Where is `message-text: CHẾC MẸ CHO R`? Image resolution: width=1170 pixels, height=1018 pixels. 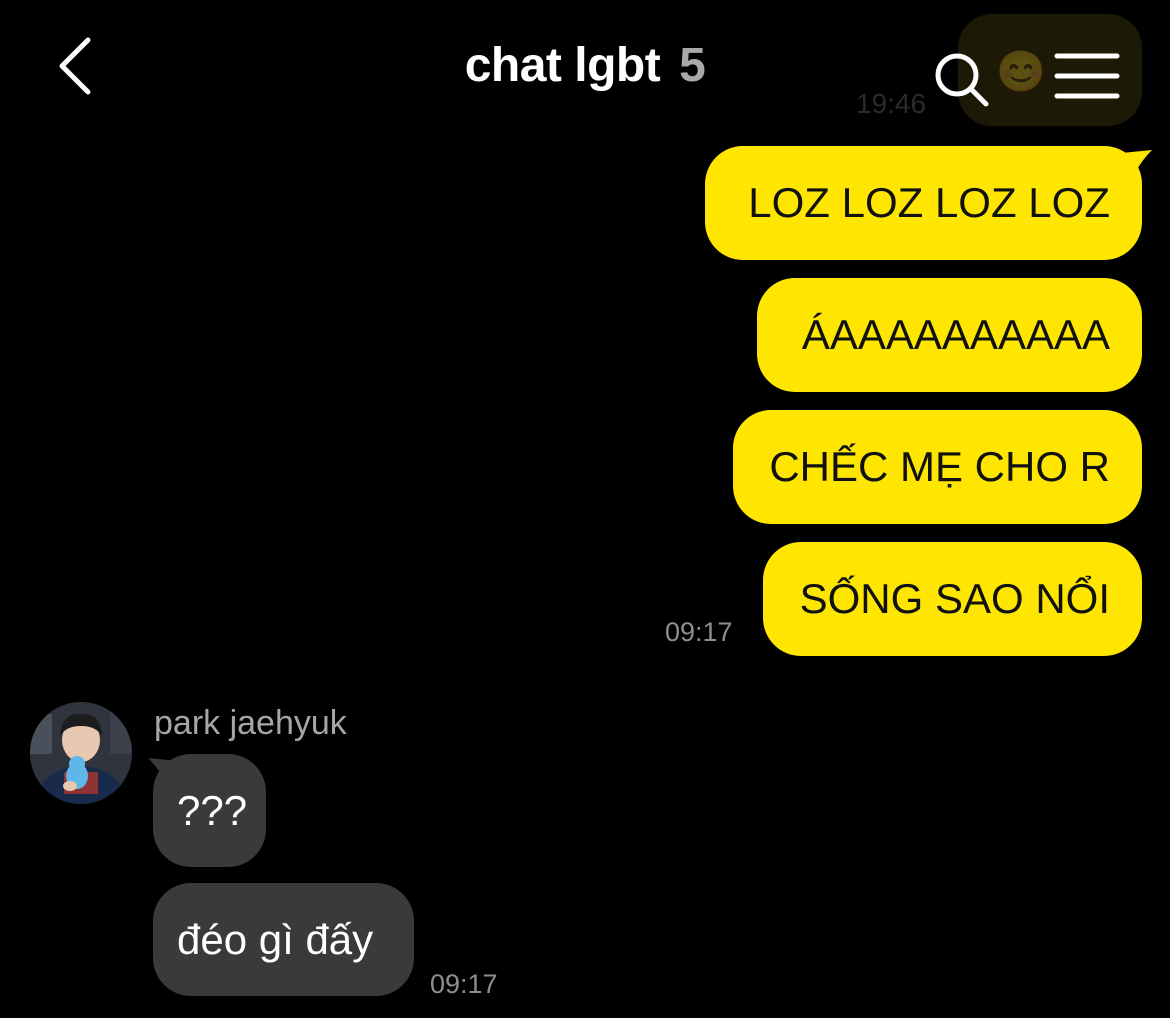 message-text: CHẾC MẸ CHO R is located at coordinates (939, 466).